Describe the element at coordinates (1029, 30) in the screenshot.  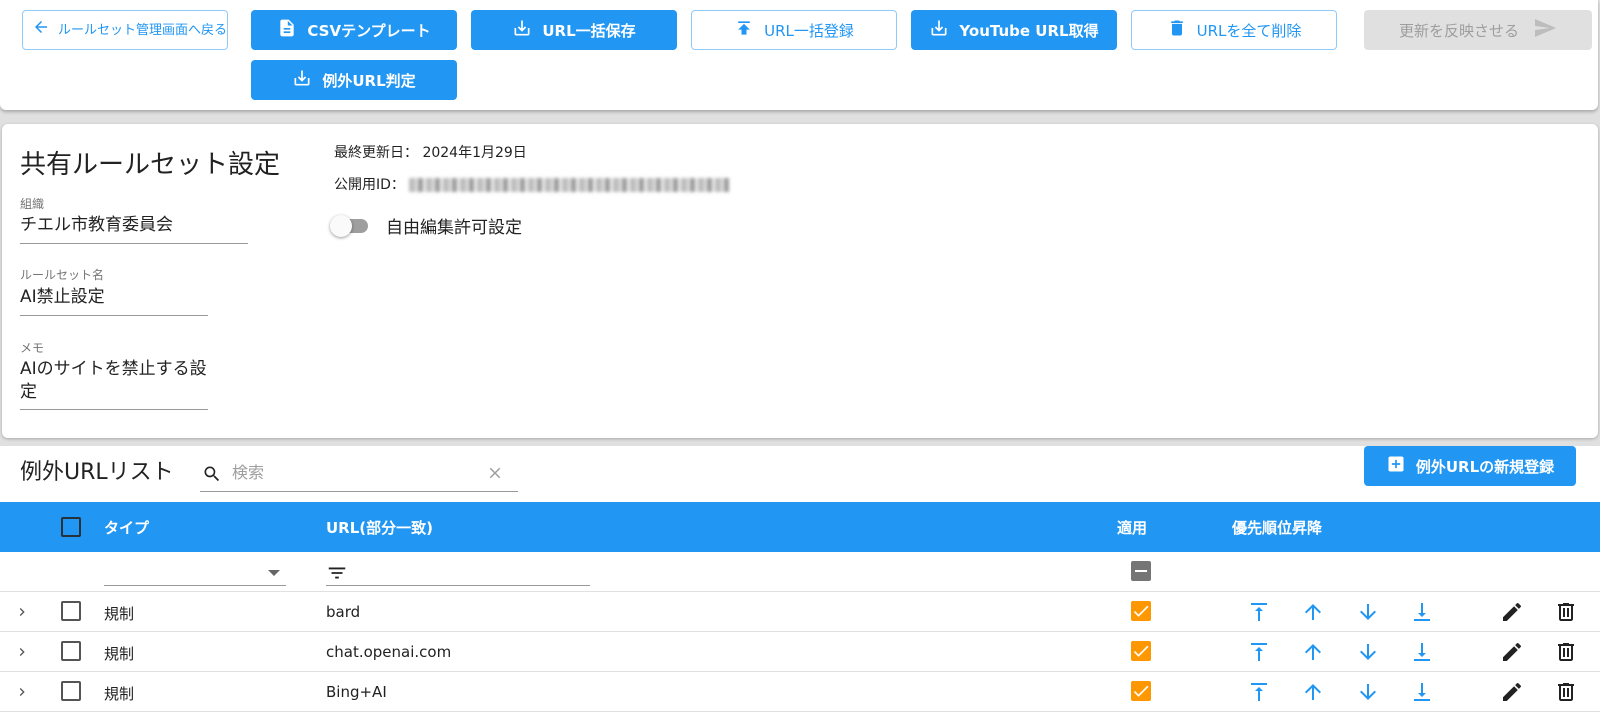
I see `youtube-url-label: YouTube URL取得` at that location.